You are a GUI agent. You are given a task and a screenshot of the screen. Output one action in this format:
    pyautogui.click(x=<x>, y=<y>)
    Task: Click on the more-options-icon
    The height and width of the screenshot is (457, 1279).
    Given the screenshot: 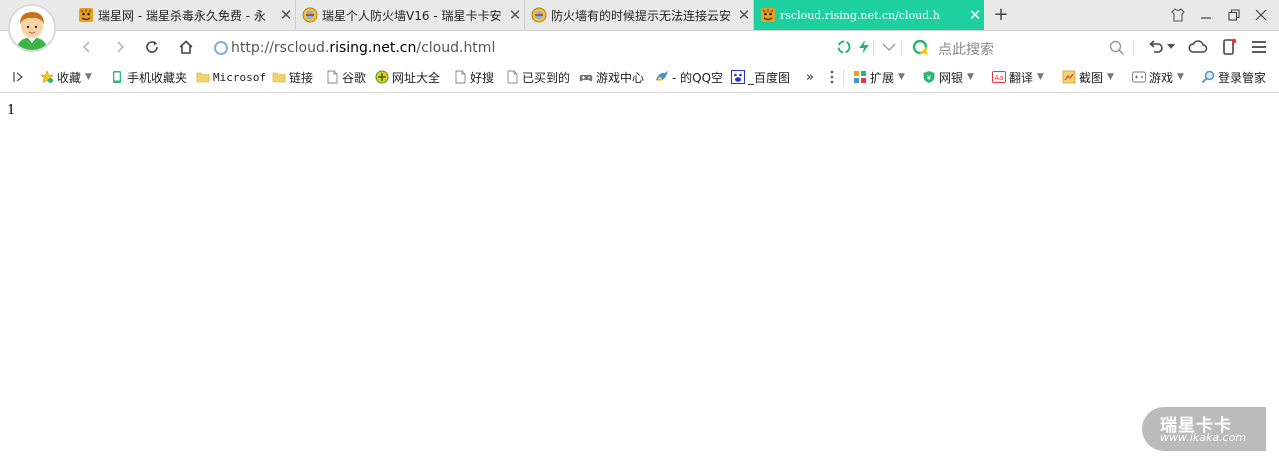 What is the action you would take?
    pyautogui.click(x=832, y=77)
    